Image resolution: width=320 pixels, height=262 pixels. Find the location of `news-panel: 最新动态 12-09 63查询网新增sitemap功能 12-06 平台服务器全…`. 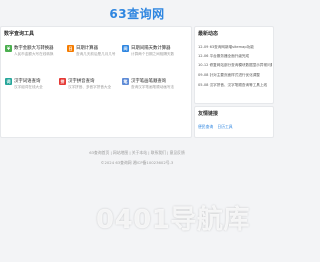

news-panel: 最新动态 12-09 63查询网新增sitemap功能 12-06 平台服务器全… is located at coordinates (234, 65).